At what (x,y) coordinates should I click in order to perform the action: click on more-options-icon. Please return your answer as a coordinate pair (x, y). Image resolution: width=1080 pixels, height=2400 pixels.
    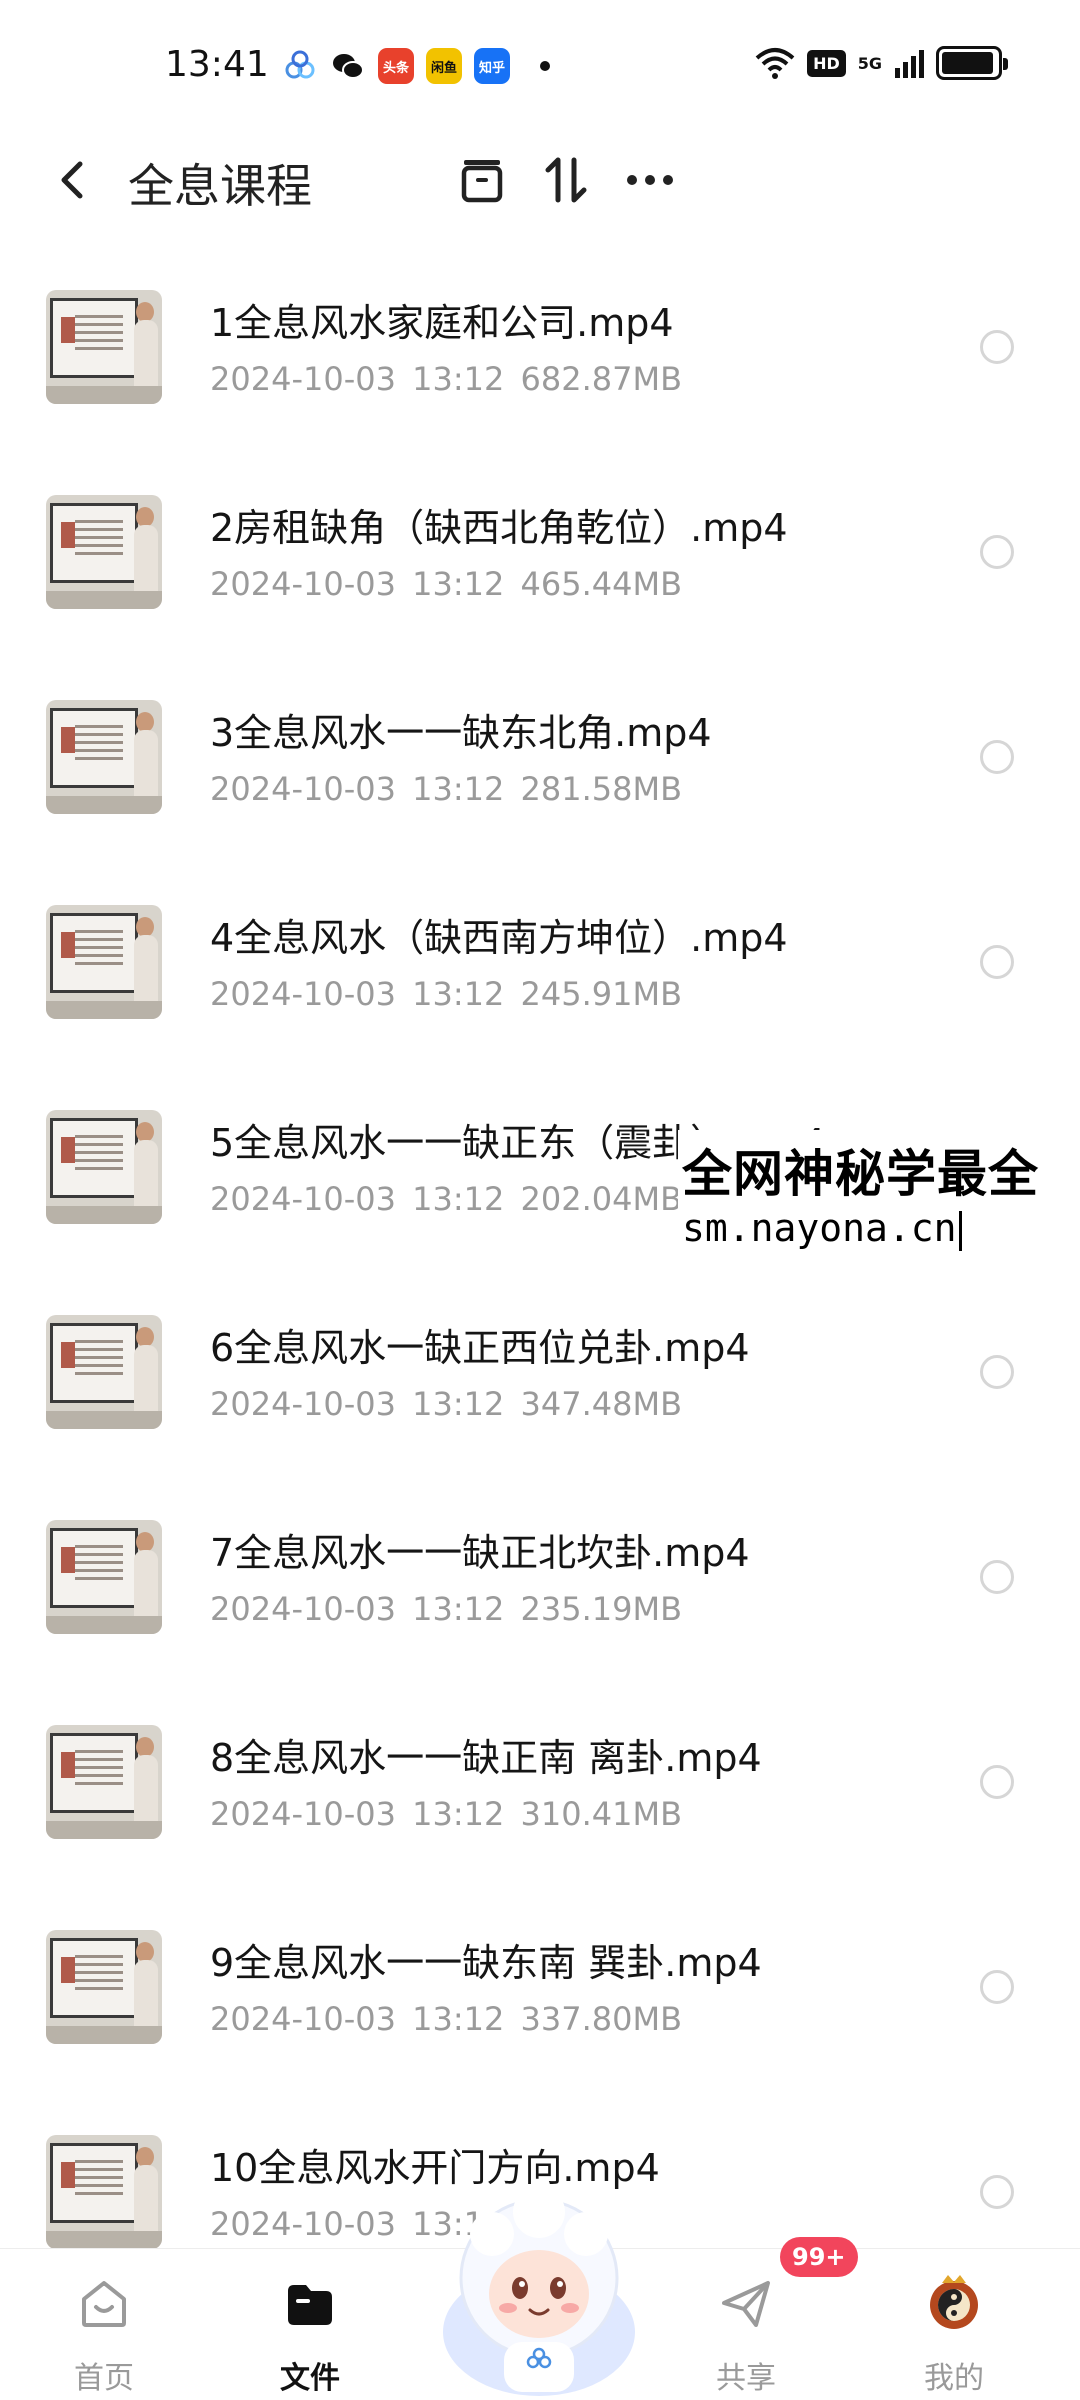
    Looking at the image, I should click on (650, 180).